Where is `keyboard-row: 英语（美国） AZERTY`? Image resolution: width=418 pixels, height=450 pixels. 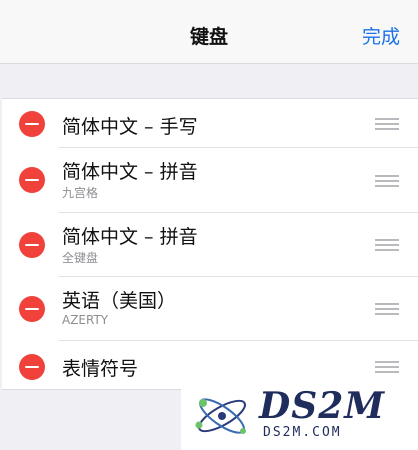
keyboard-row: 英语（美国） AZERTY is located at coordinates (210, 309).